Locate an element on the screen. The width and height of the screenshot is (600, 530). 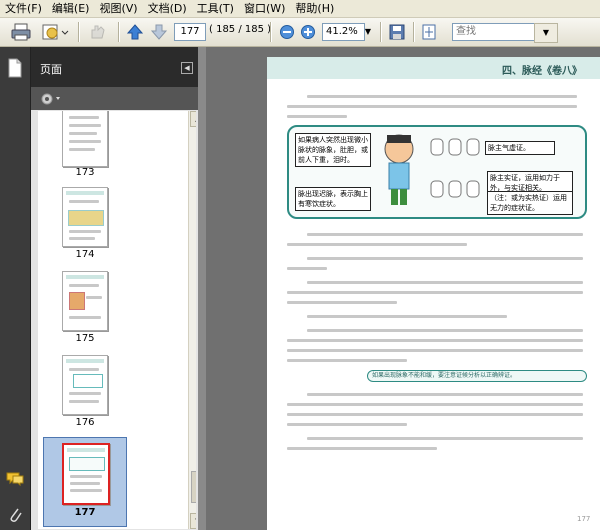
chapter-title: 四、脉经《卷八》 is located at coordinates (542, 71).